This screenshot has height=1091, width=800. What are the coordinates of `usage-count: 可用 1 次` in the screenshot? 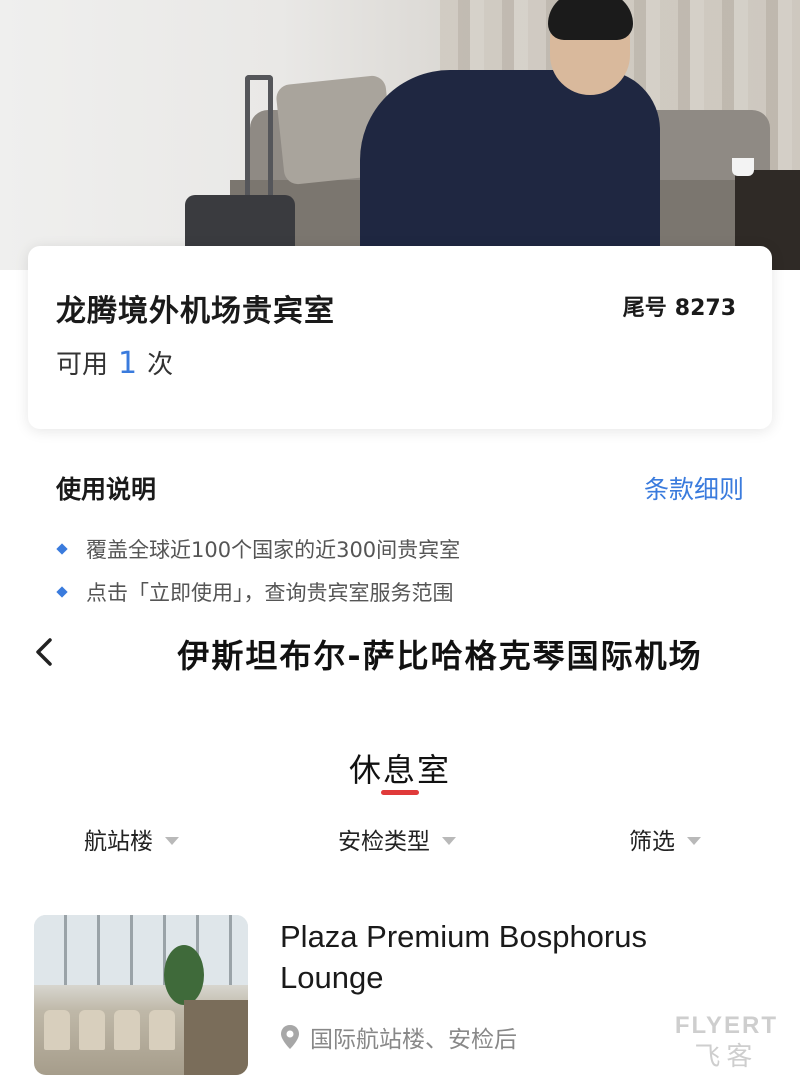 It's located at (114, 362).